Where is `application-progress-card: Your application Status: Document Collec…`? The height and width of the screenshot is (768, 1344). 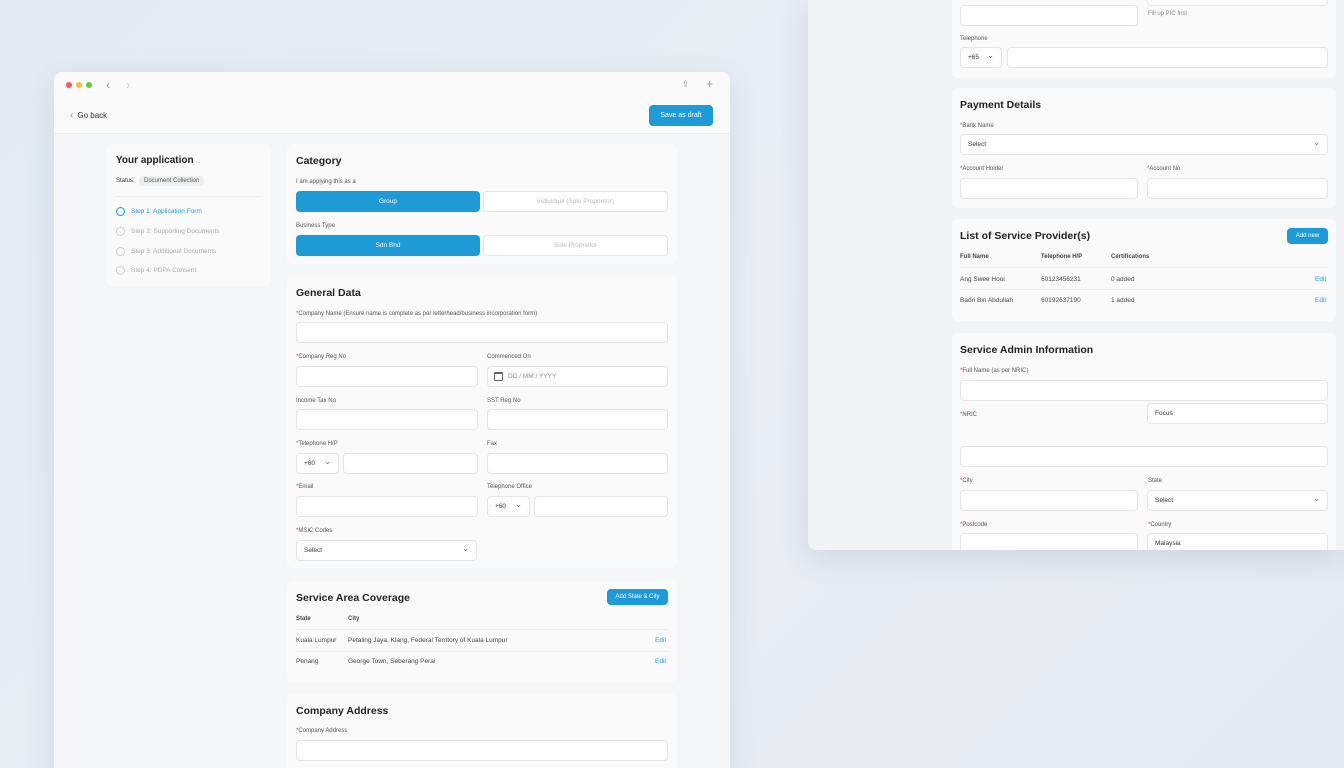 application-progress-card: Your application Status: Document Collec… is located at coordinates (188, 215).